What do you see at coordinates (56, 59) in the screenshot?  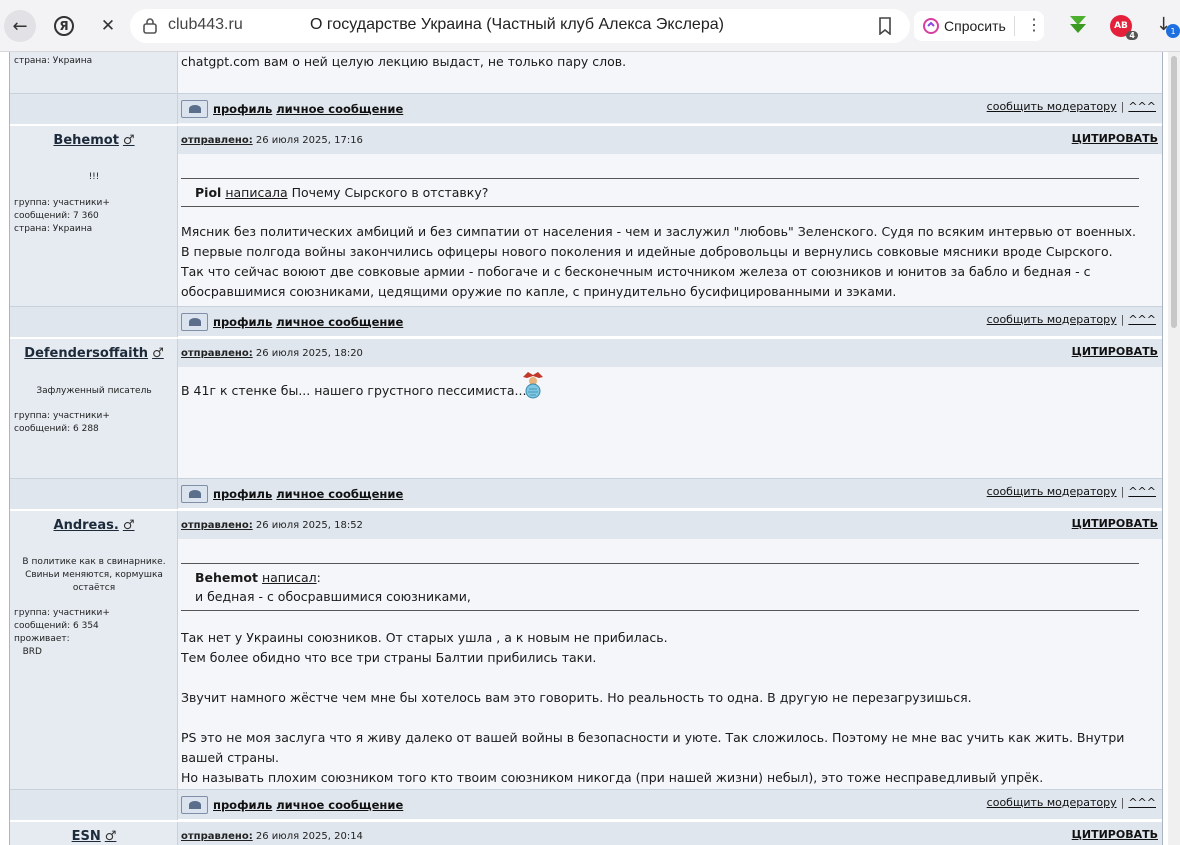 I see `author-info: сообщений: 6 598 страна: Украина` at bounding box center [56, 59].